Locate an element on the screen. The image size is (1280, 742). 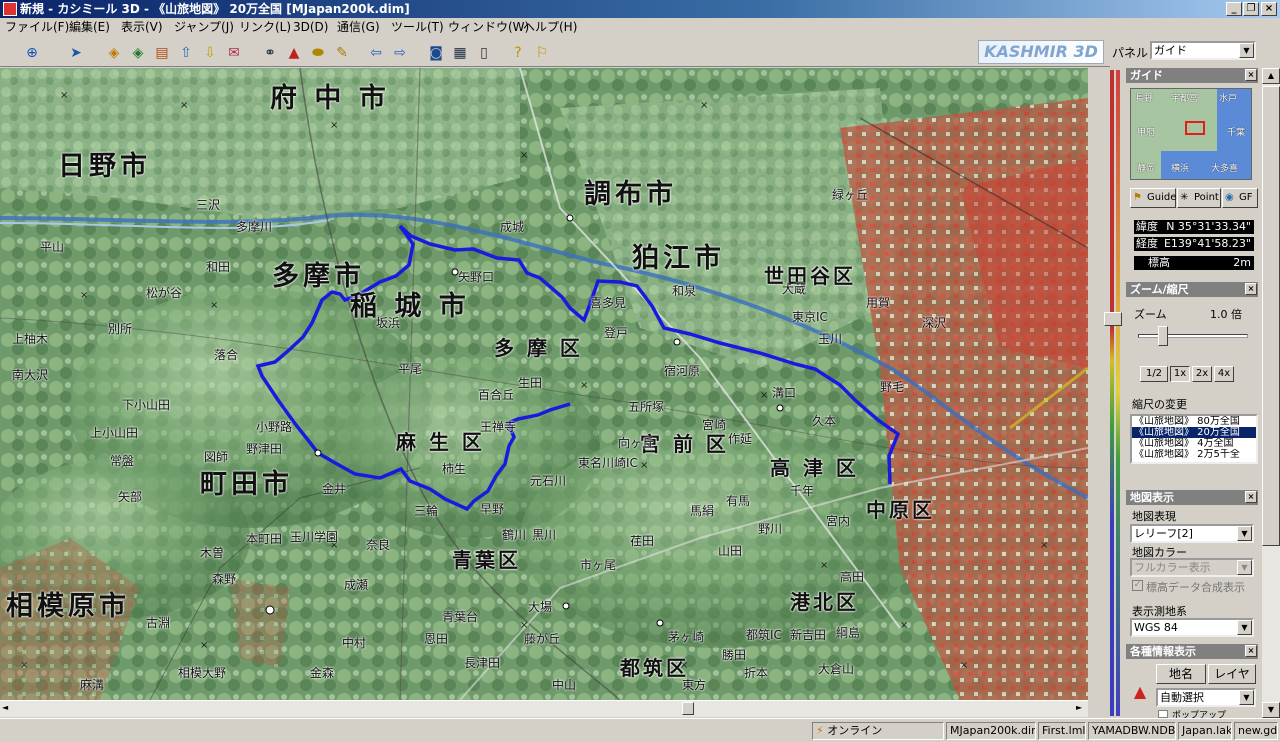
panel-scroll-thumb is located at coordinates (1271, 316).